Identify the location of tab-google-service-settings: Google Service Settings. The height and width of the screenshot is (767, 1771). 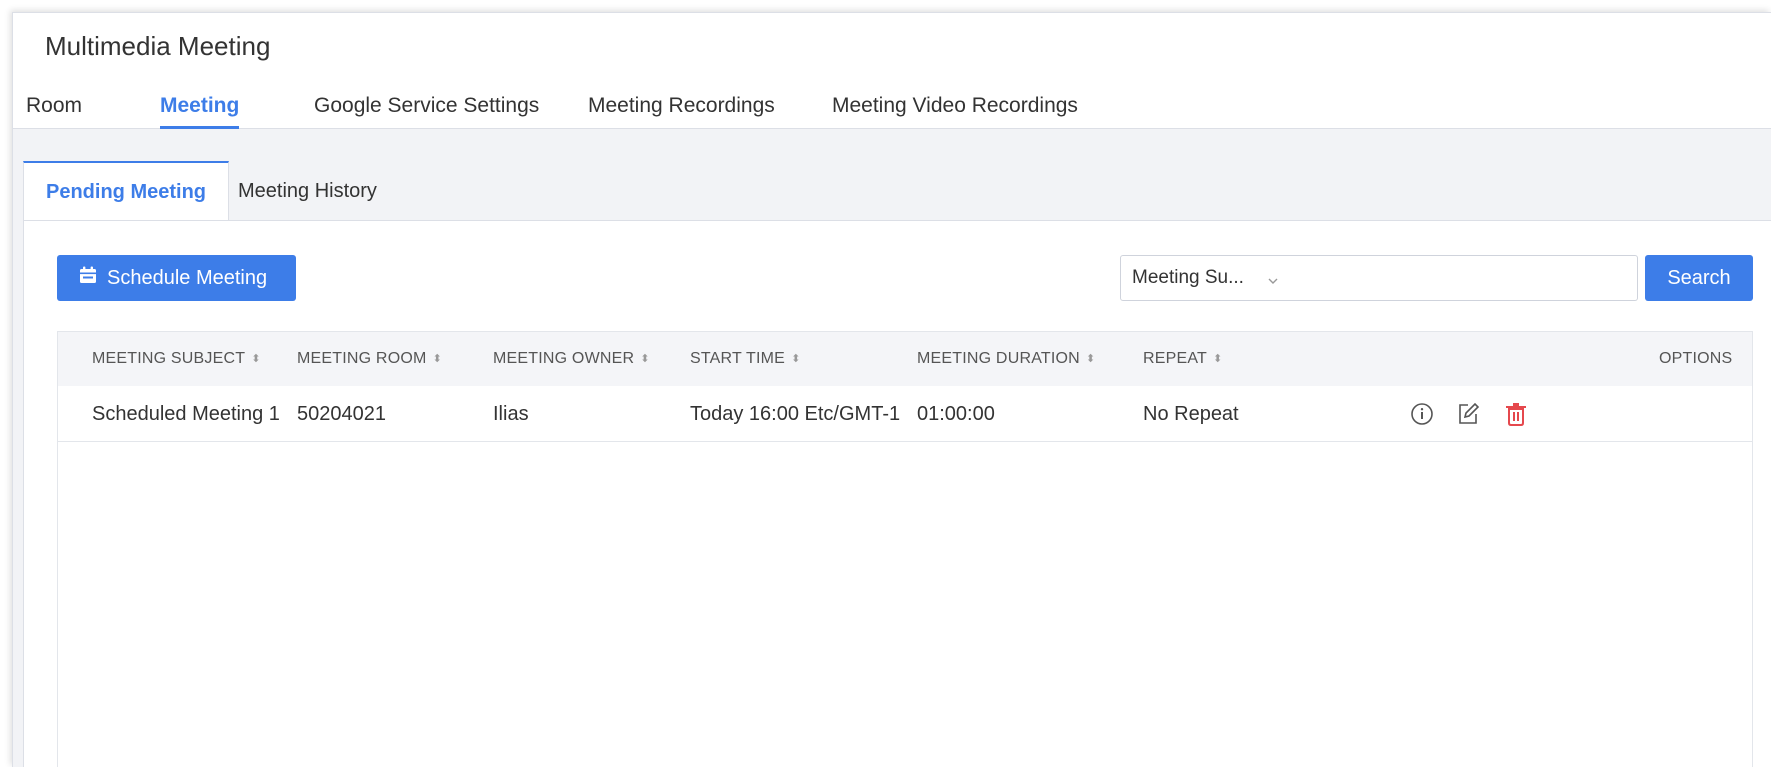
(426, 110).